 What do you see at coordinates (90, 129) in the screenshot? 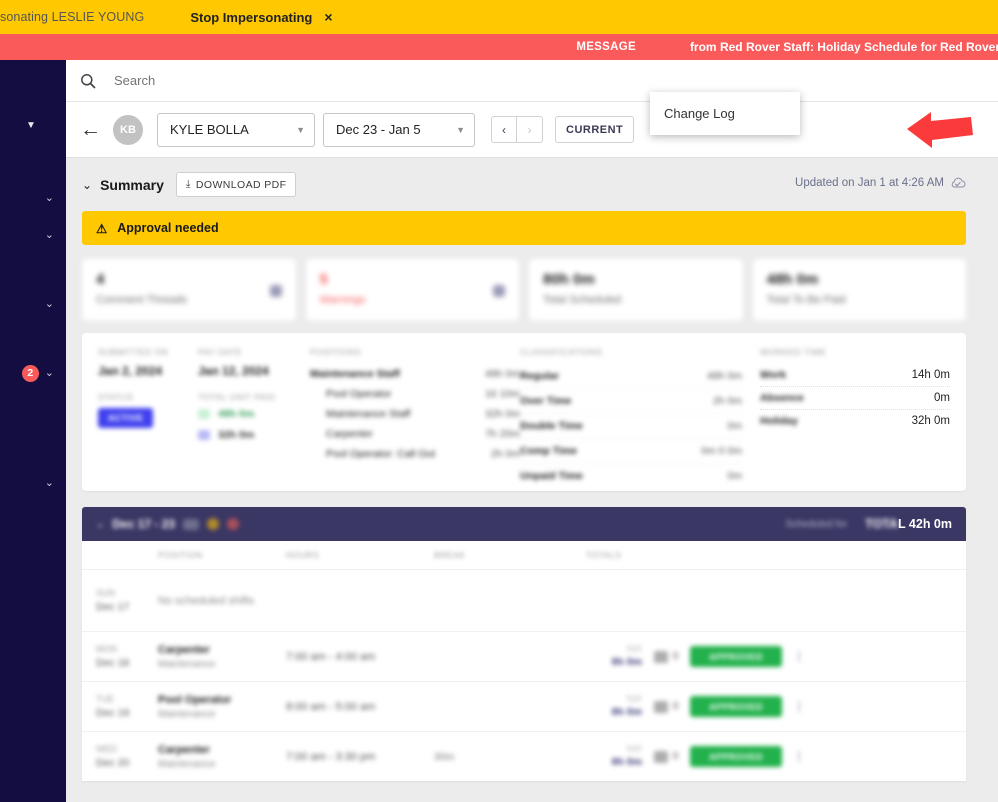
I see `back-arrow-icon: ←` at bounding box center [90, 129].